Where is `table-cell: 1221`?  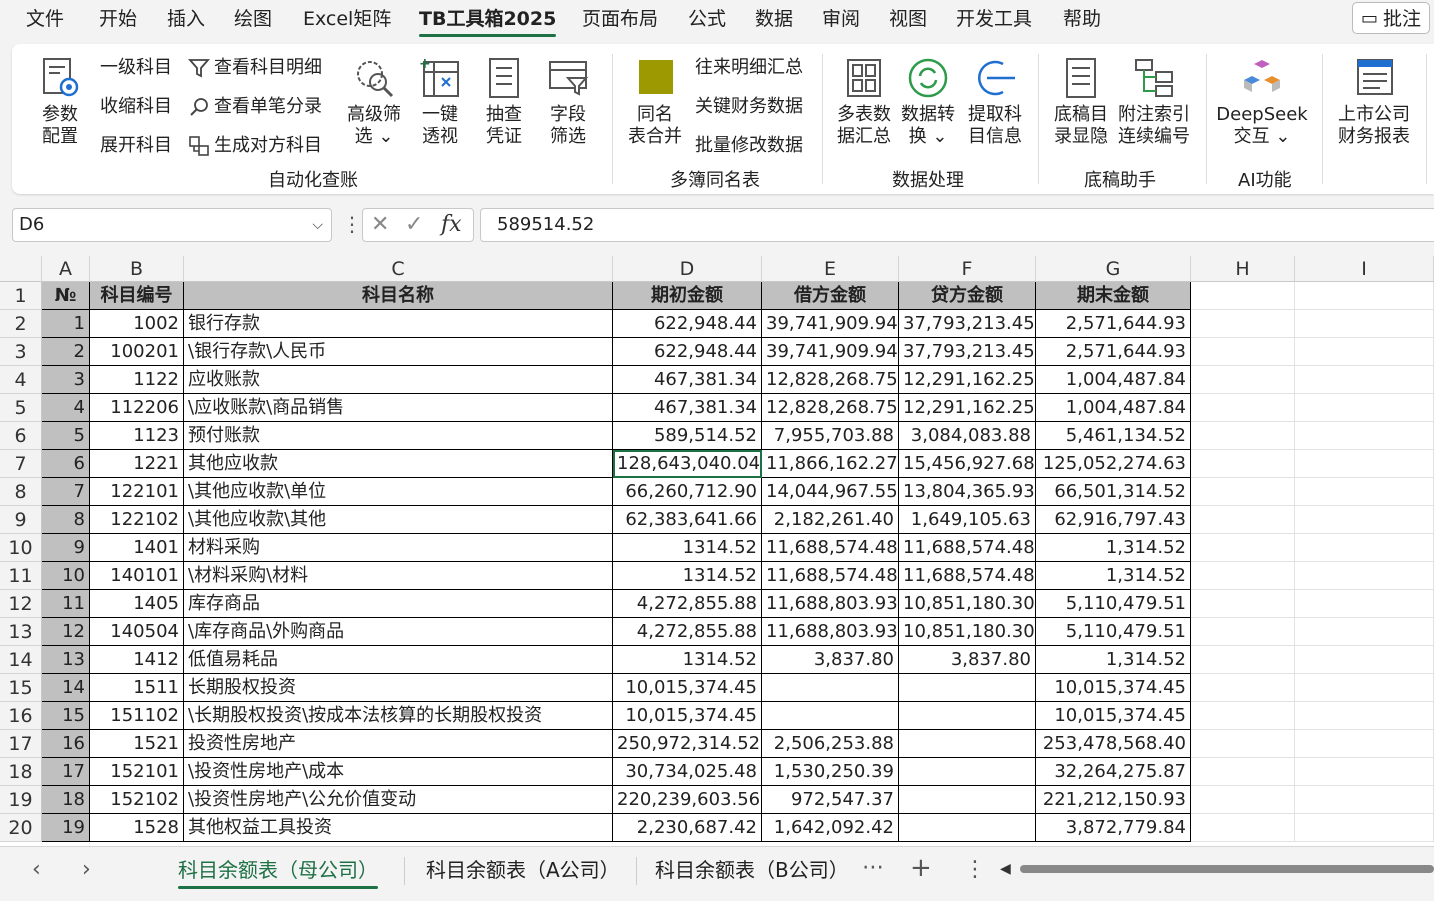
table-cell: 1221 is located at coordinates (137, 464).